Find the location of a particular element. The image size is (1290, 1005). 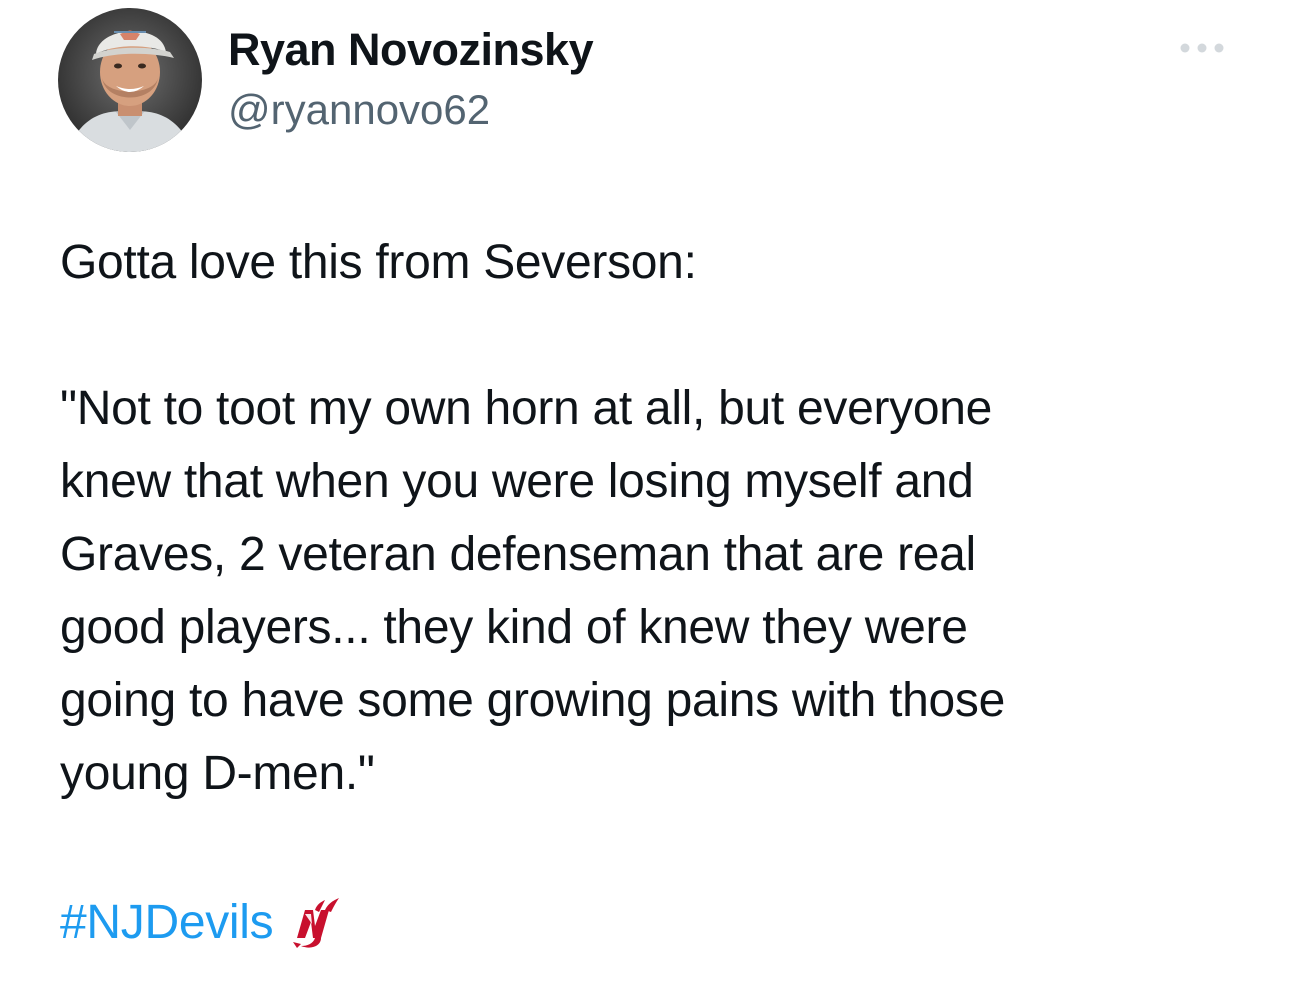

avatar is located at coordinates (130, 80).